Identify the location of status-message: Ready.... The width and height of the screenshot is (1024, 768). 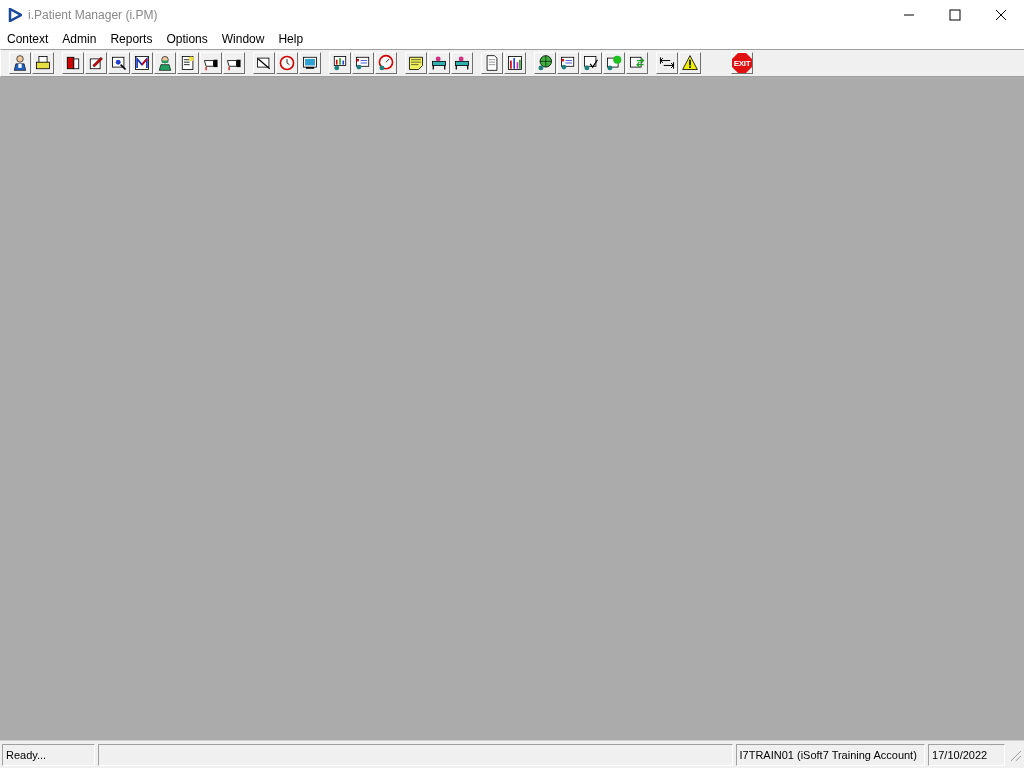
(48, 754).